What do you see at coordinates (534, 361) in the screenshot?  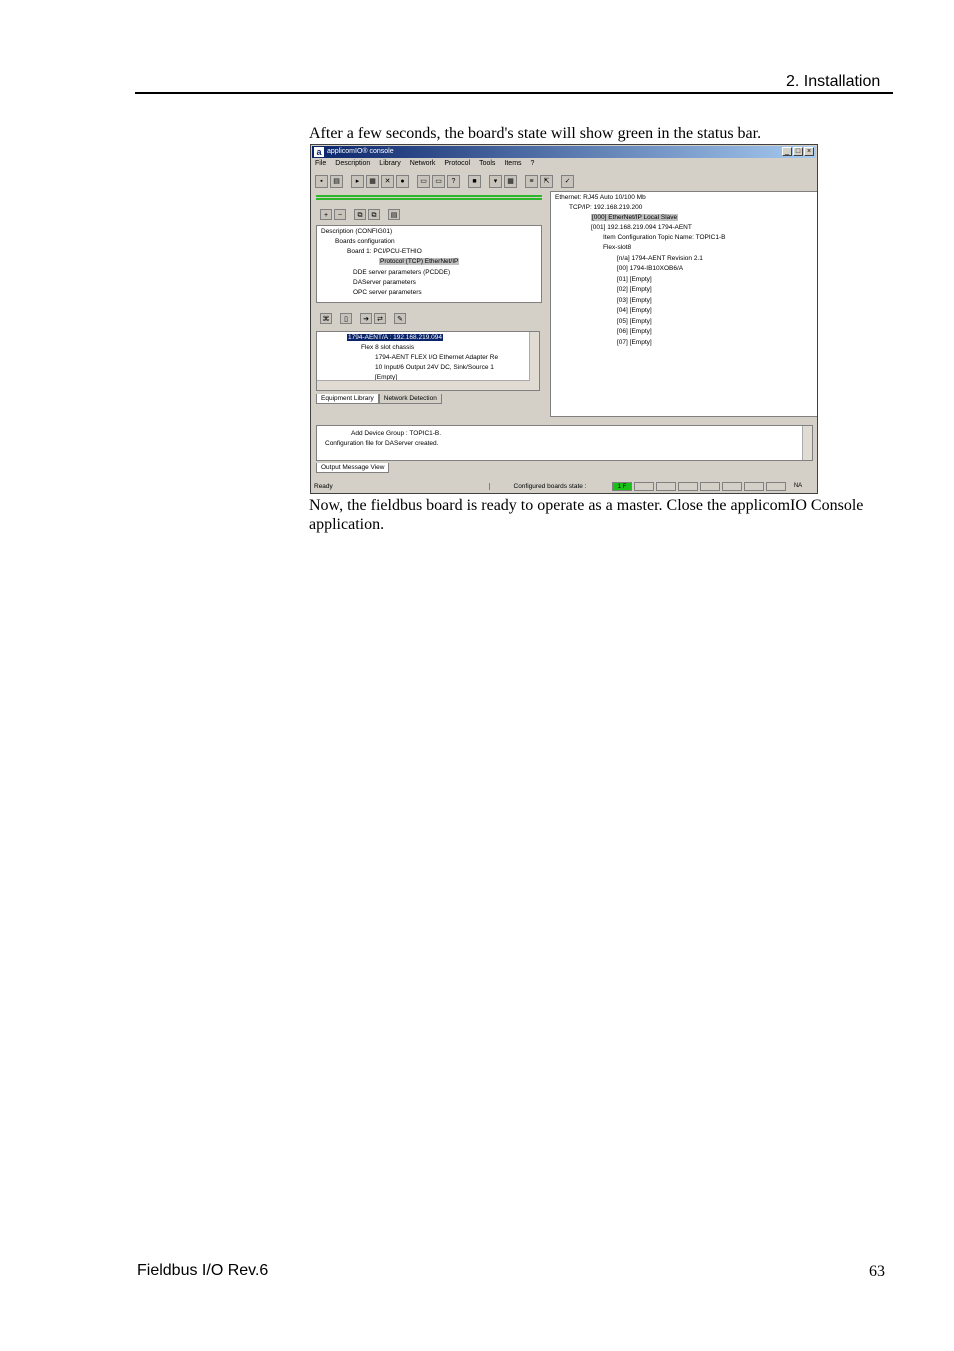 I see `vertical-scrollbar` at bounding box center [534, 361].